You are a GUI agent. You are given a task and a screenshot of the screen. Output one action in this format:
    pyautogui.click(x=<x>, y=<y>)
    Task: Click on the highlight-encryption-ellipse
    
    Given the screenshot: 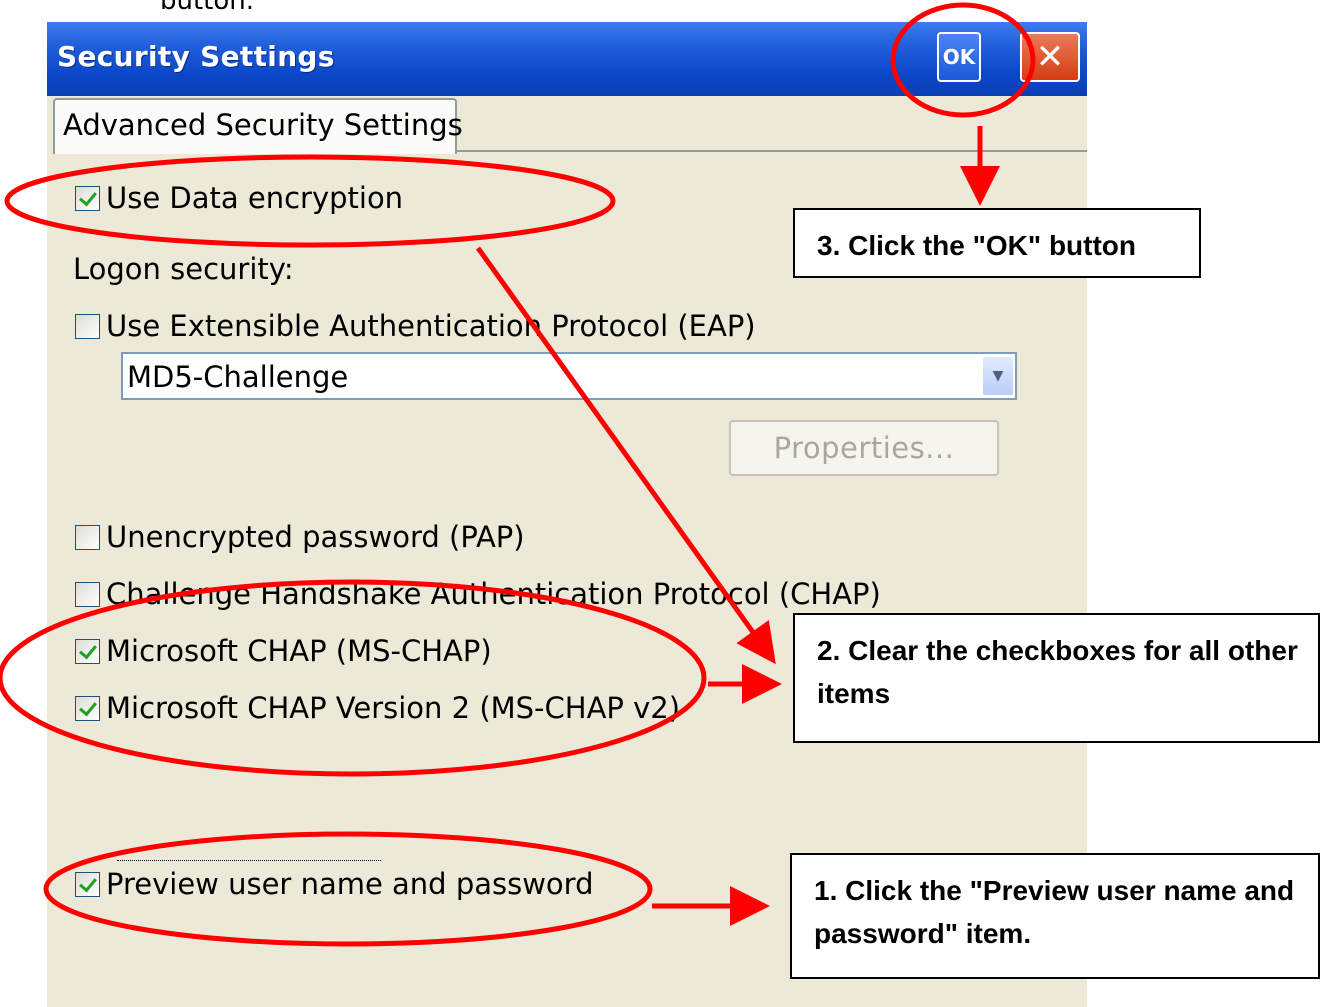 What is the action you would take?
    pyautogui.click(x=310, y=201)
    